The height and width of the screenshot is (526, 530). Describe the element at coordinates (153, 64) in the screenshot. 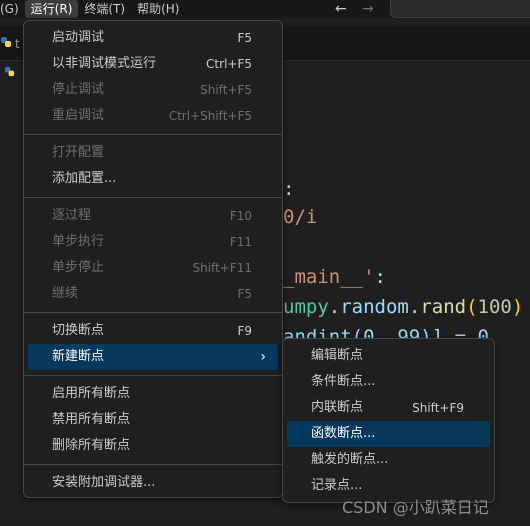

I see `menu-item-run-without-debugging: 以非调试模式运行 Ctrl+F5` at that location.